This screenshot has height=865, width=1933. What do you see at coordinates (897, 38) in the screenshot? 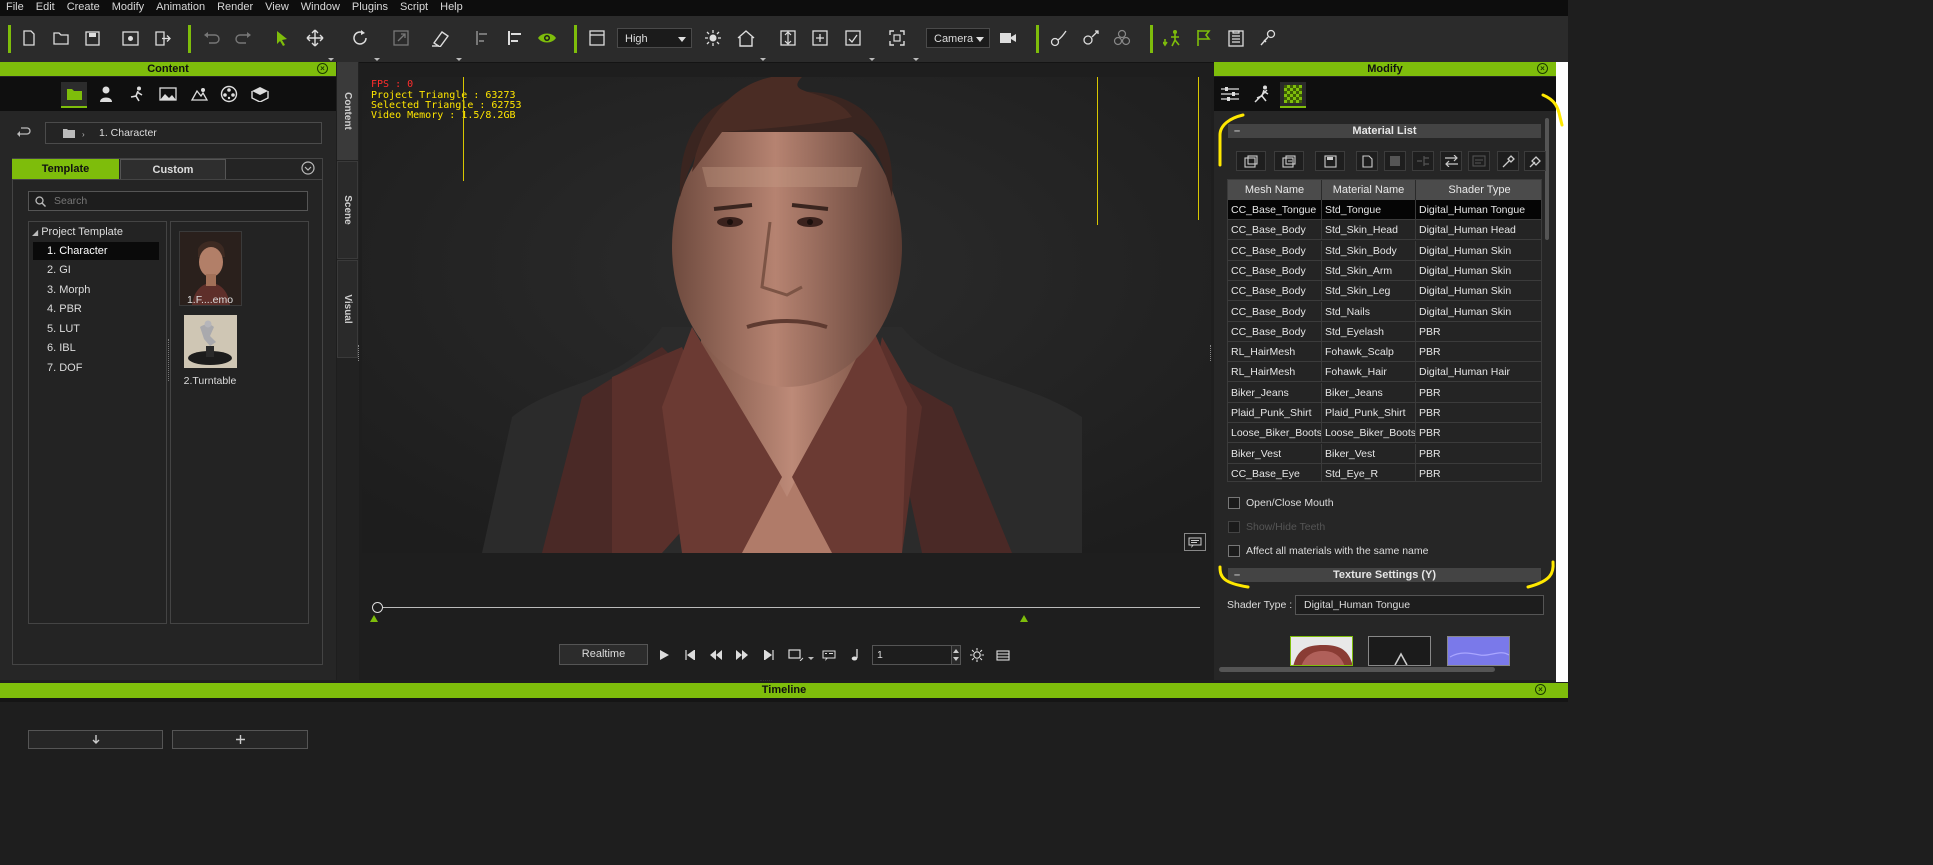
I see `zoom-extent-icon` at bounding box center [897, 38].